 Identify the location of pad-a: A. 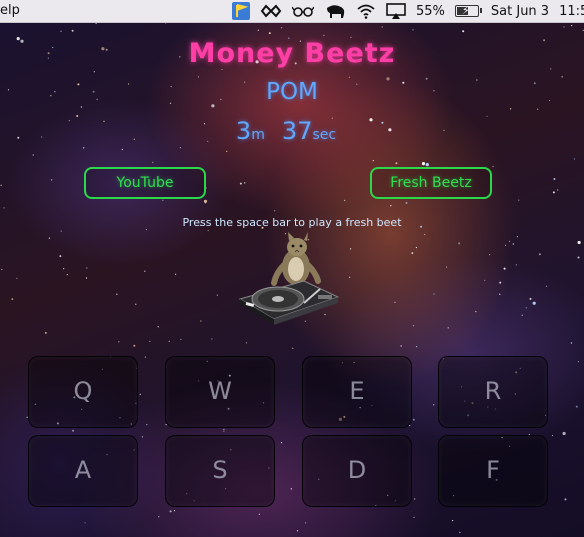
(83, 471).